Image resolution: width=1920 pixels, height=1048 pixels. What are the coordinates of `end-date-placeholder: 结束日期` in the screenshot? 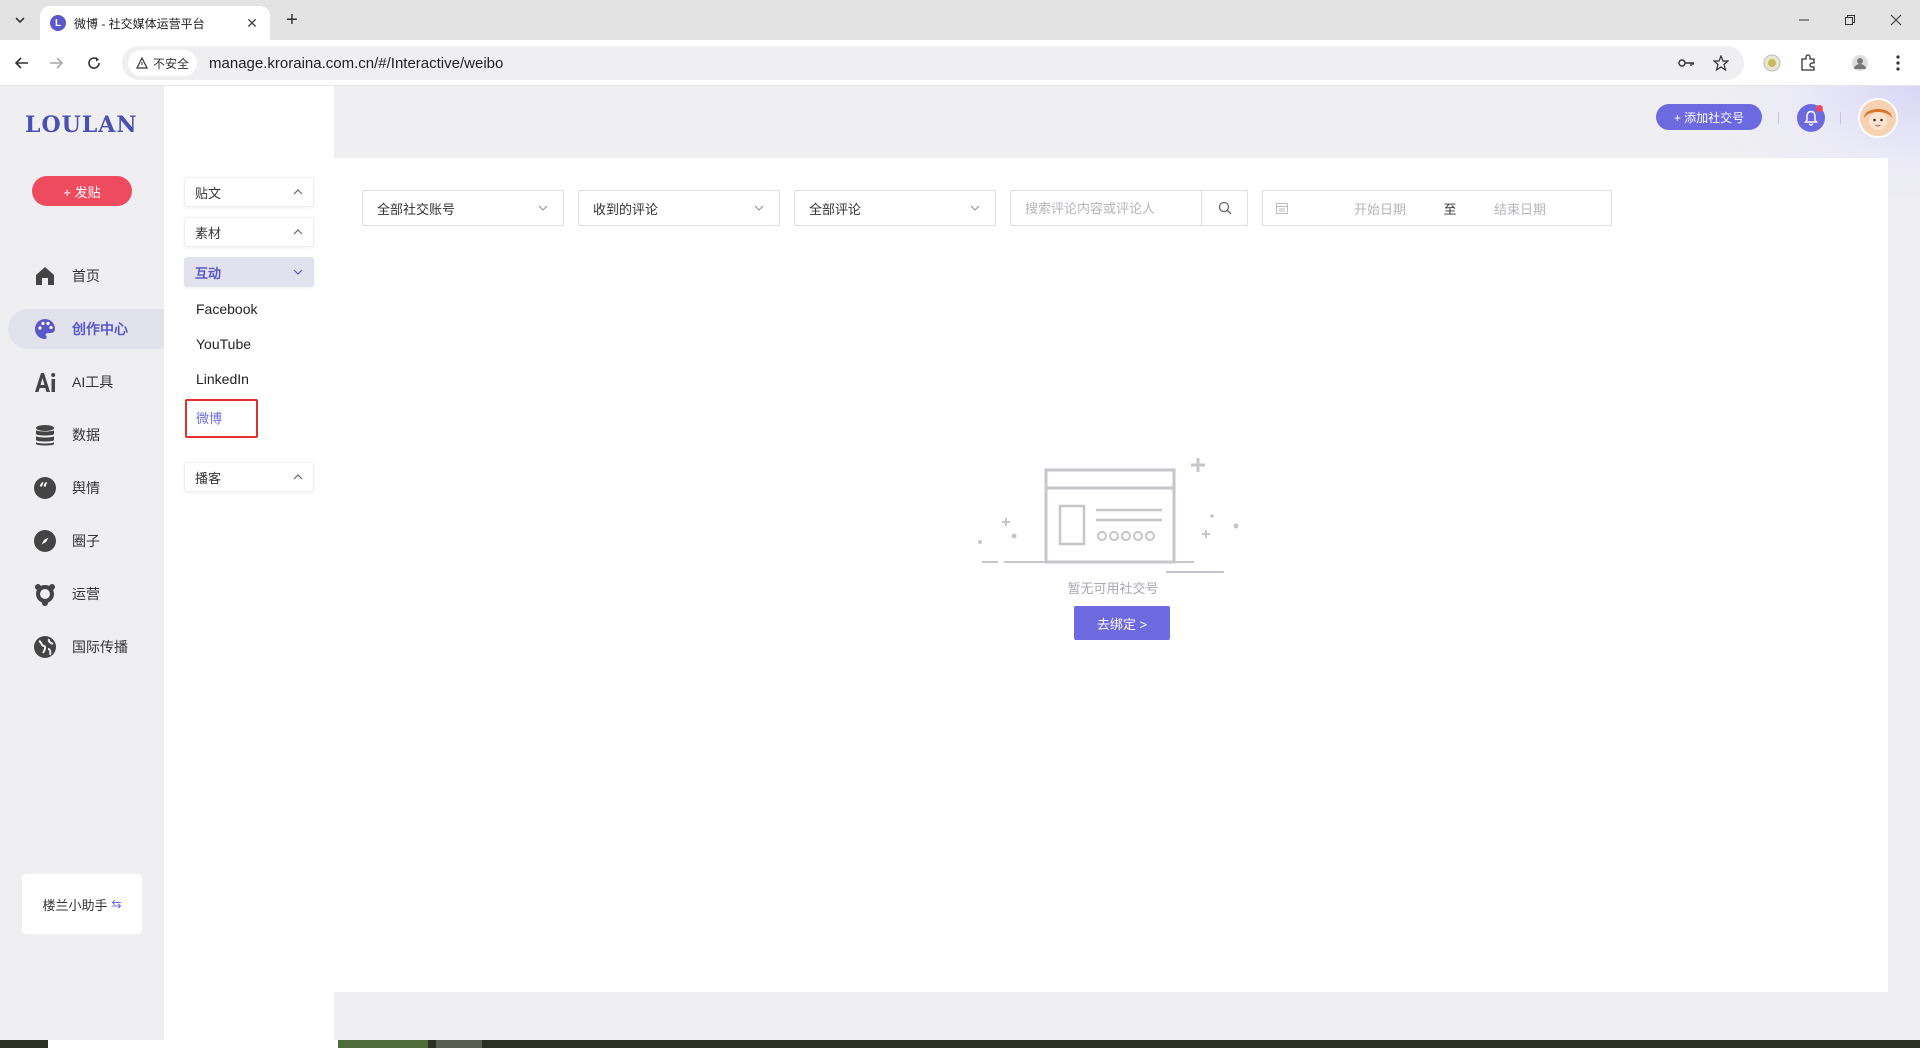 It's located at (1520, 208).